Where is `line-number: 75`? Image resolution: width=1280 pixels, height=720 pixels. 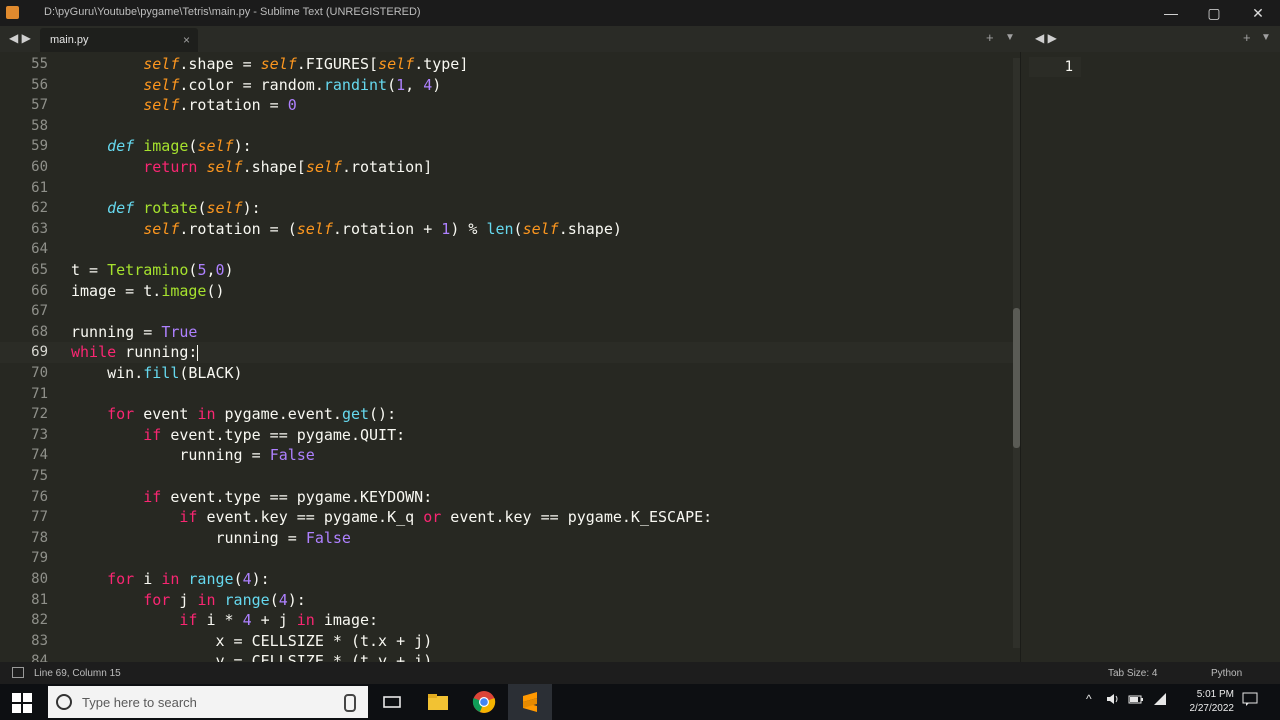
line-number: 75 is located at coordinates (39, 476).